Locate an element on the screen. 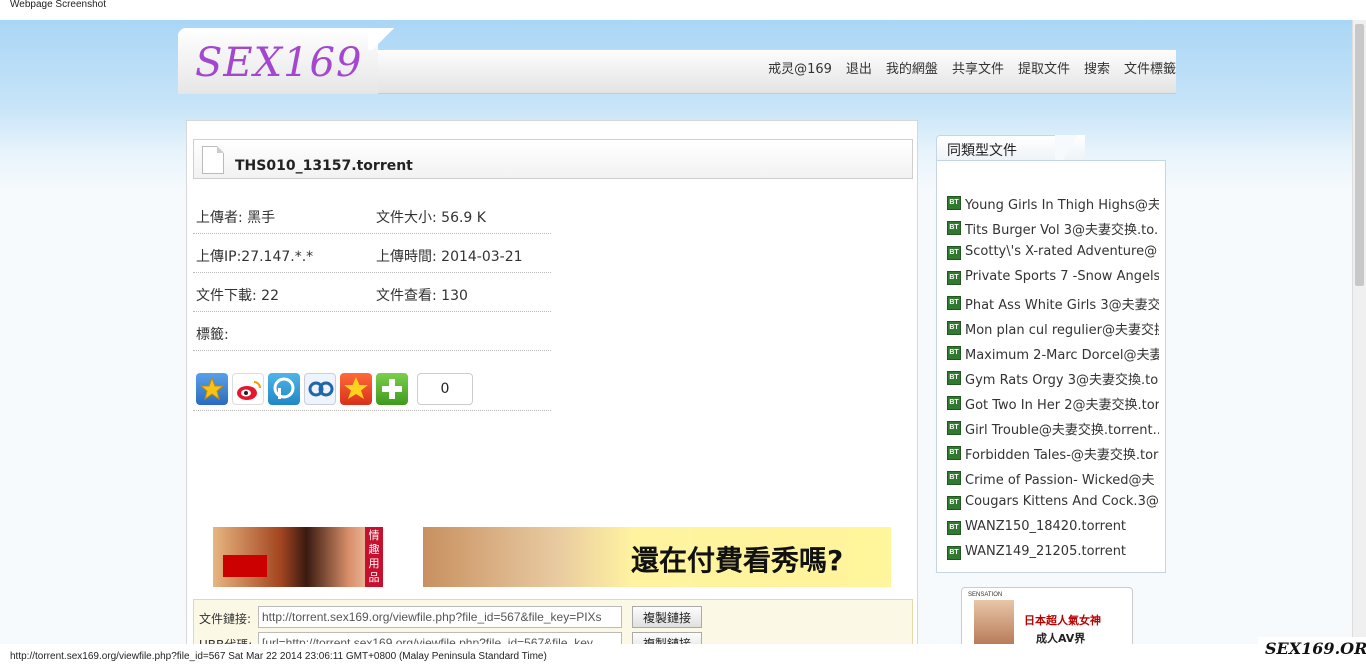  upload-ip: 上傳IP:27.147.*.* is located at coordinates (255, 257).